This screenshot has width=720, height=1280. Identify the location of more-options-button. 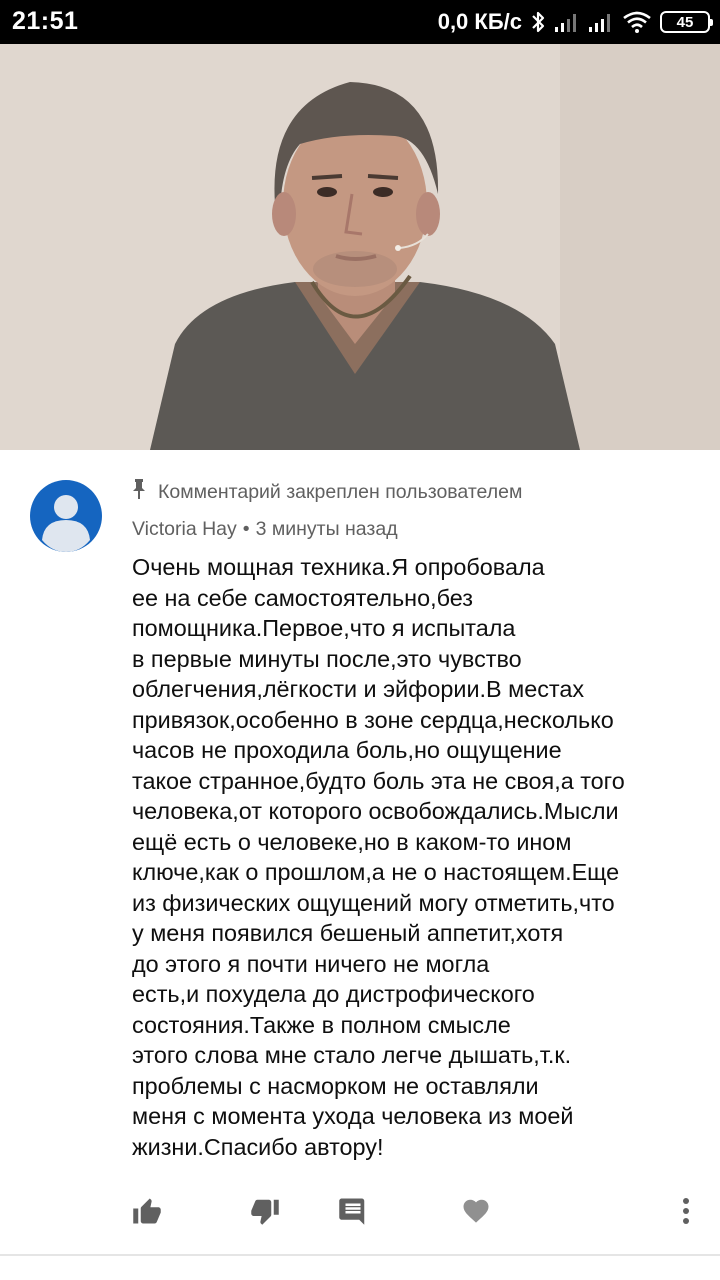
(686, 1211).